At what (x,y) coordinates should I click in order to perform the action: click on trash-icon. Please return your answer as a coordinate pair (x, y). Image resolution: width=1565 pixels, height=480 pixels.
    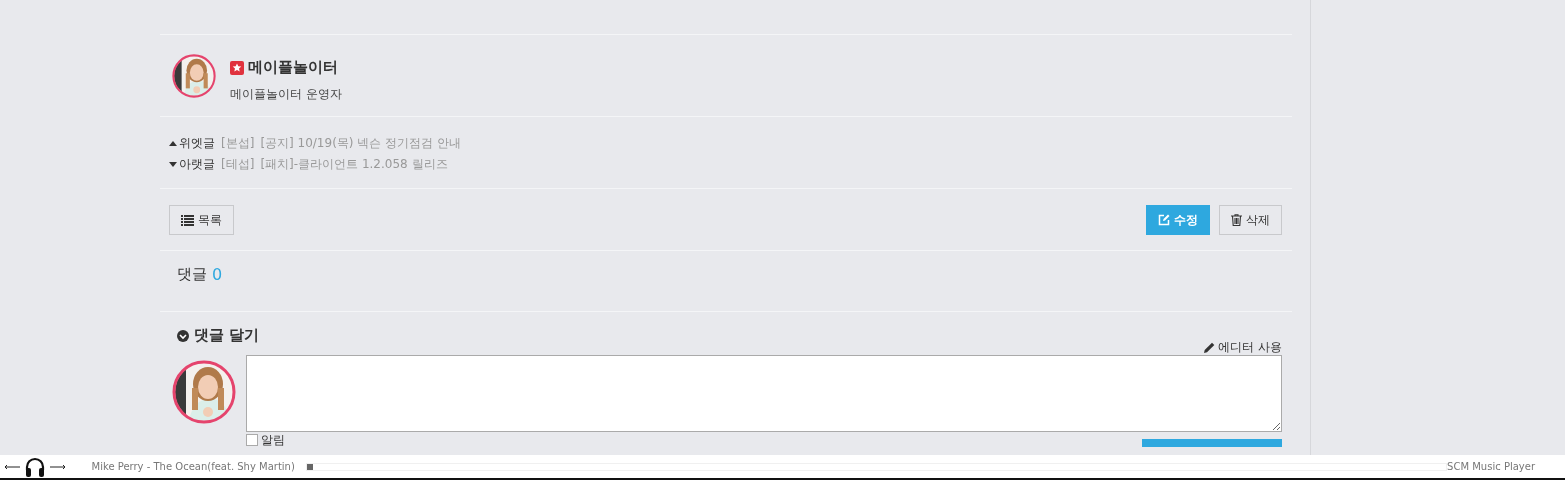
    Looking at the image, I should click on (1236, 220).